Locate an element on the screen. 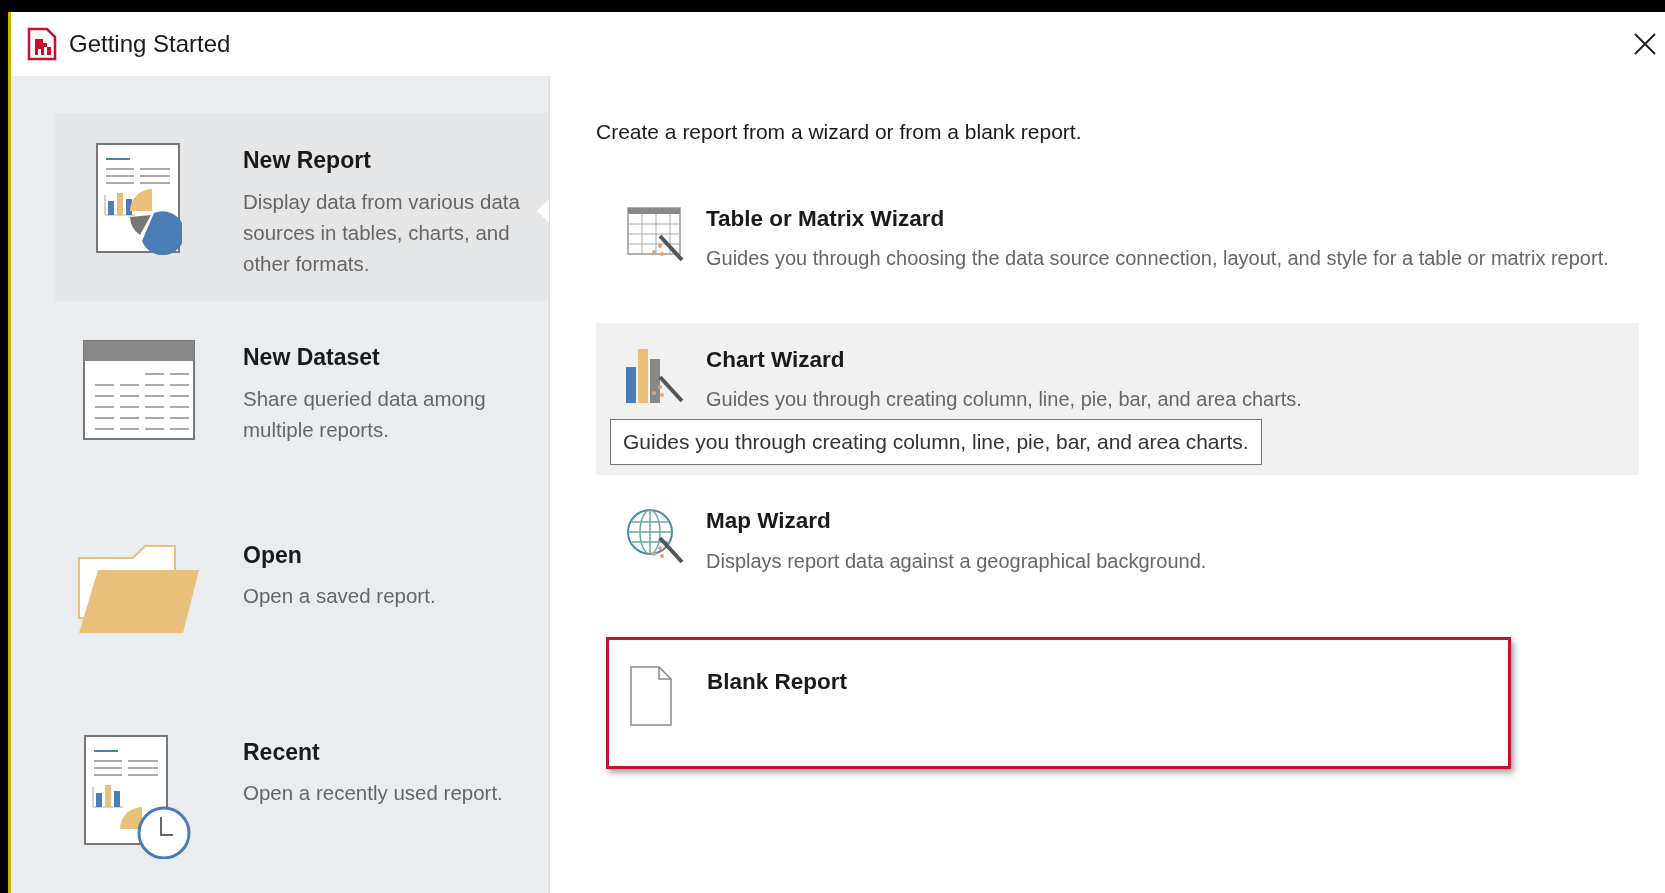 The image size is (1665, 893). item-title: New Dataset is located at coordinates (312, 358).